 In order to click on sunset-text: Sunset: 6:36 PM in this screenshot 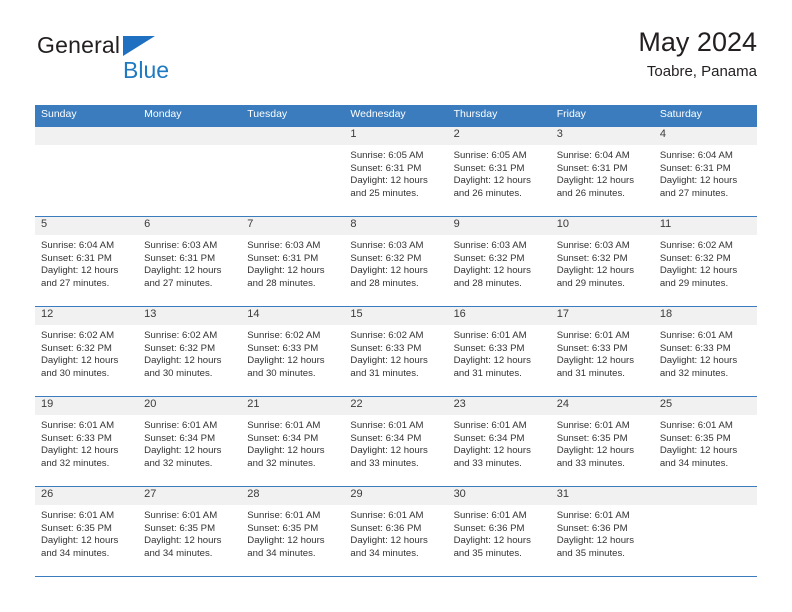, I will do `click(592, 528)`.